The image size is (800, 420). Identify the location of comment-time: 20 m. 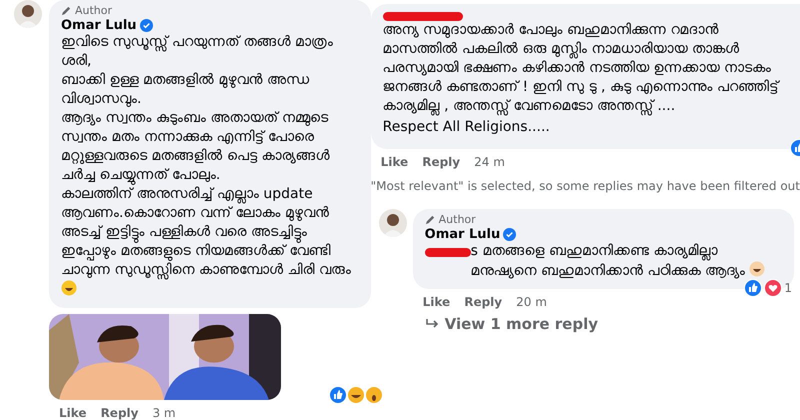
(531, 302).